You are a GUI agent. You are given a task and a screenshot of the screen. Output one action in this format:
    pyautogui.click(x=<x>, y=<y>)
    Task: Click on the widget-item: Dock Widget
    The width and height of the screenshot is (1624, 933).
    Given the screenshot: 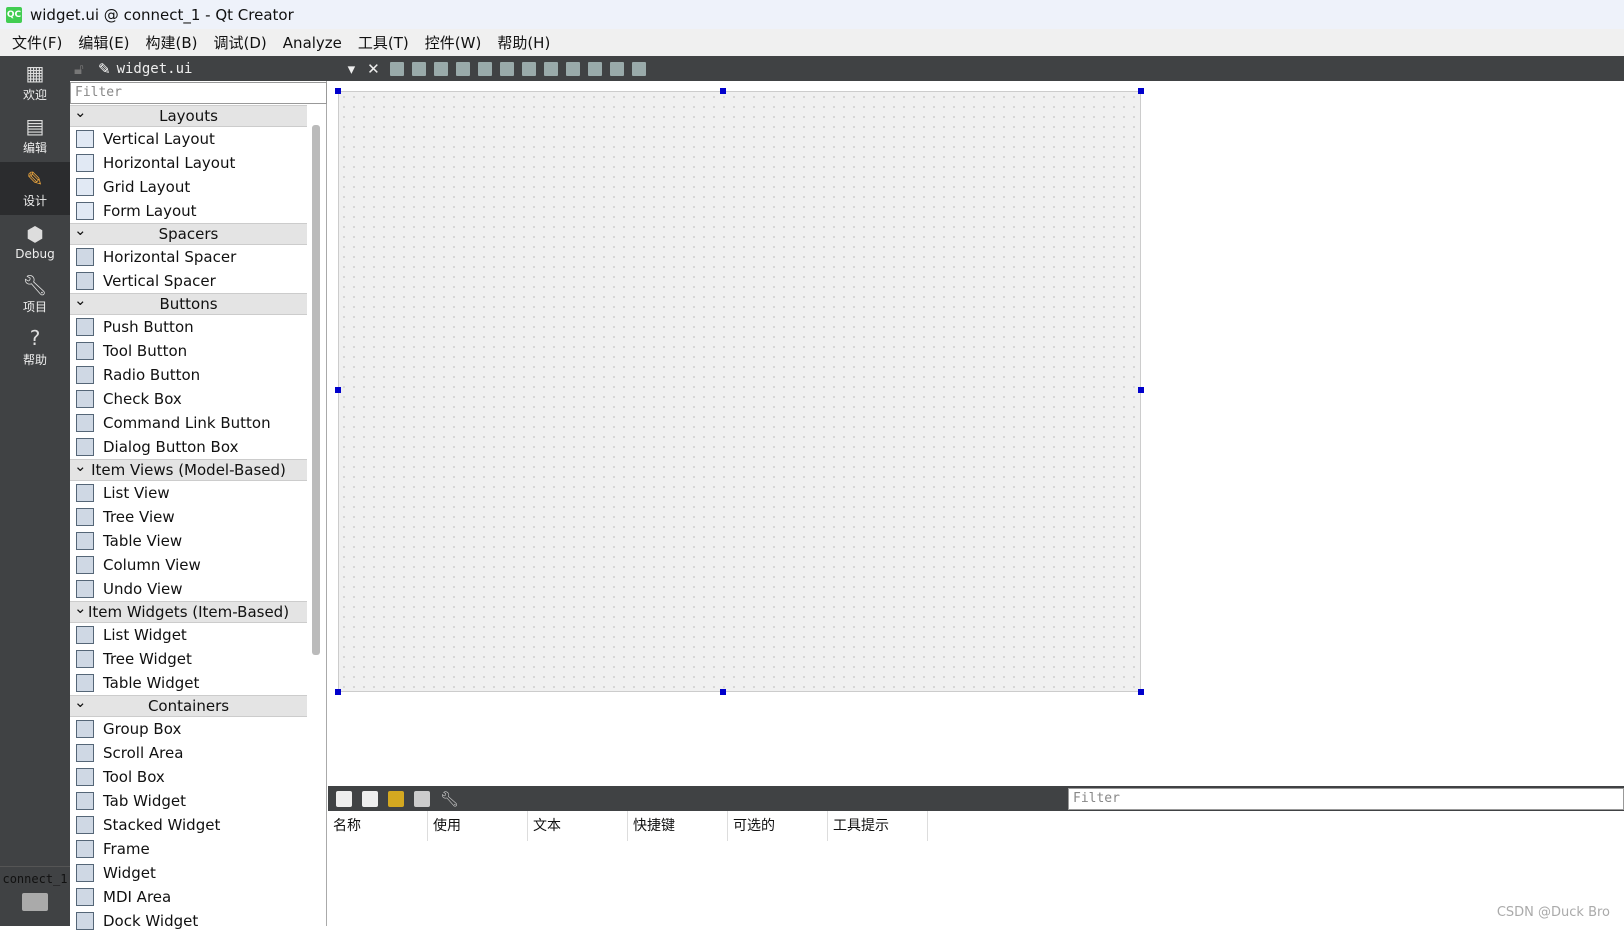 What is the action you would take?
    pyautogui.click(x=188, y=921)
    